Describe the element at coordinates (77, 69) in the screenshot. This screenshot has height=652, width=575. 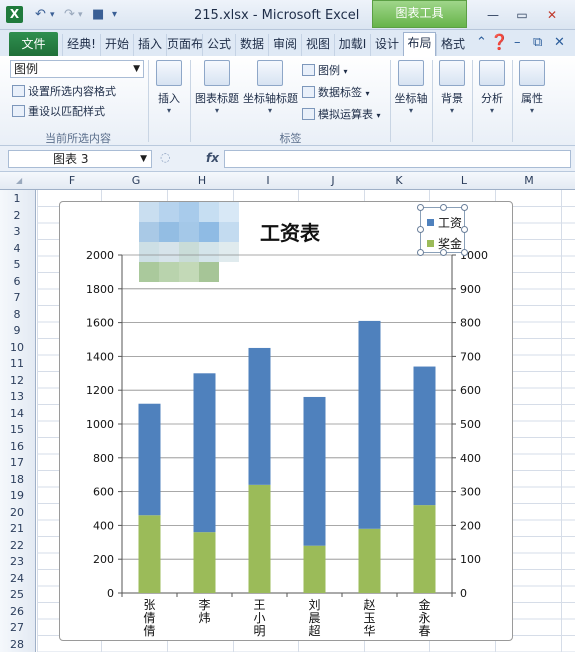
I see `chart-element-select: 图例 ▼` at that location.